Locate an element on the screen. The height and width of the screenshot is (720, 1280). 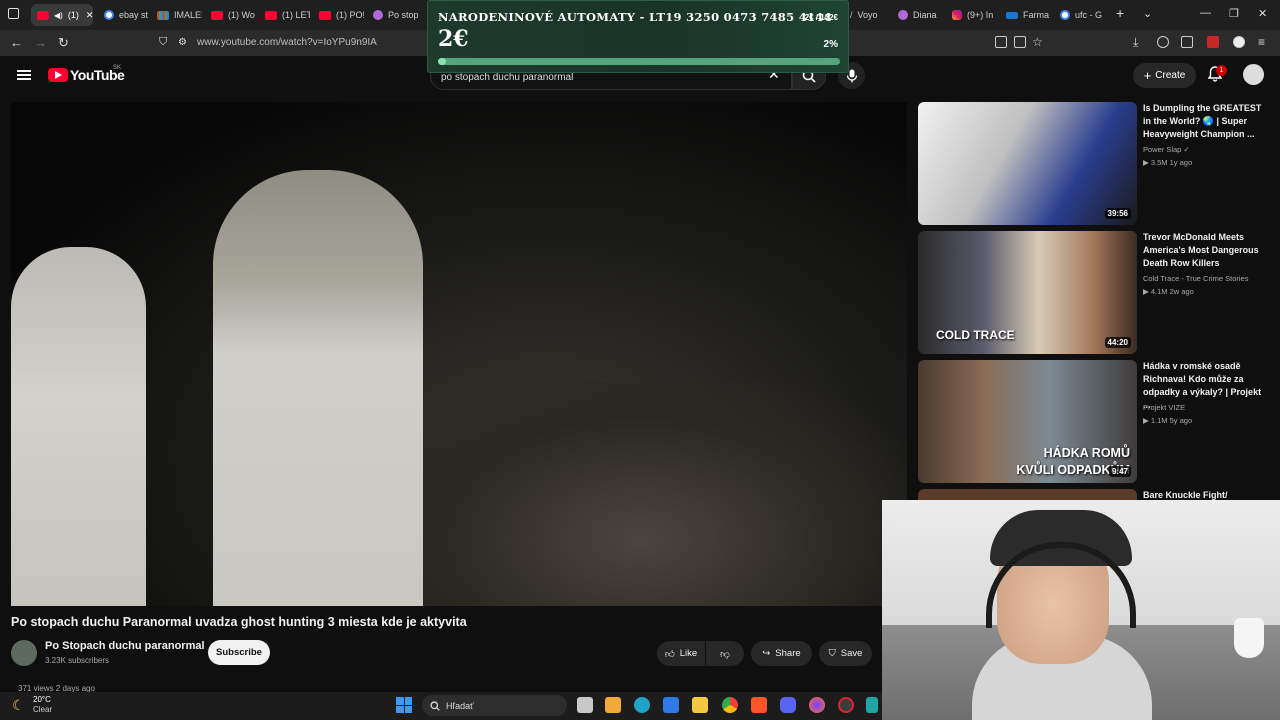
extensions-icon is located at coordinates (1187, 42).